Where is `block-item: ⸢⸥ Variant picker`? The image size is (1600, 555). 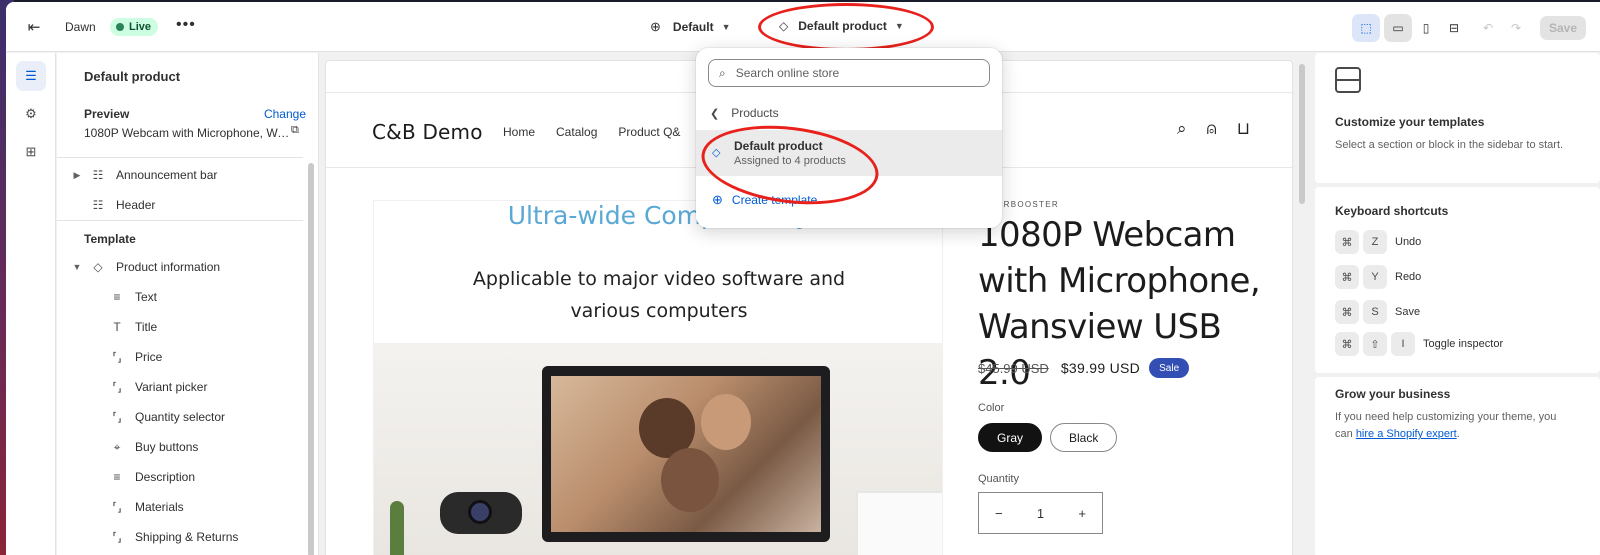
block-item: ⸢⸥ Variant picker is located at coordinates (158, 387).